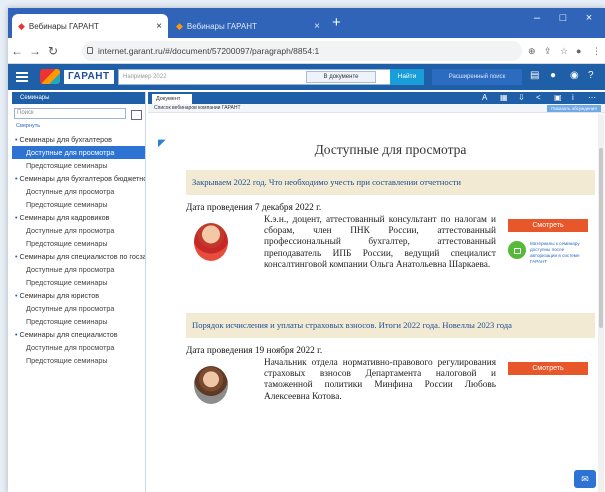 The image size is (605, 492). I want to click on tree-group-label: Семинары для специалистов по госзакупкам, so click(82, 256).